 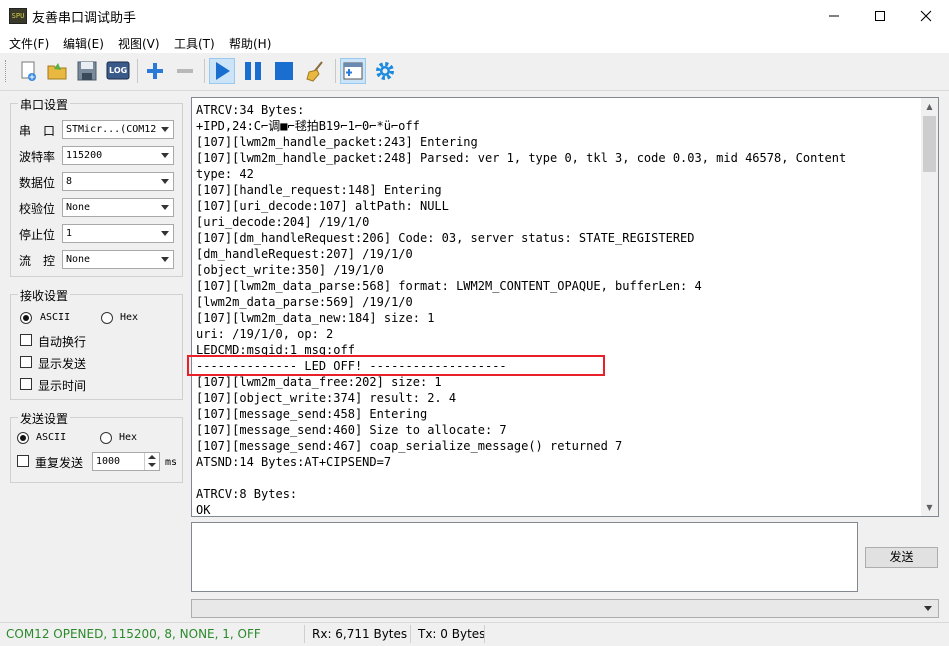 I want to click on port-status: COM12 OPENED, 115200, 8, NONE, 1, OFF, so click(x=133, y=634).